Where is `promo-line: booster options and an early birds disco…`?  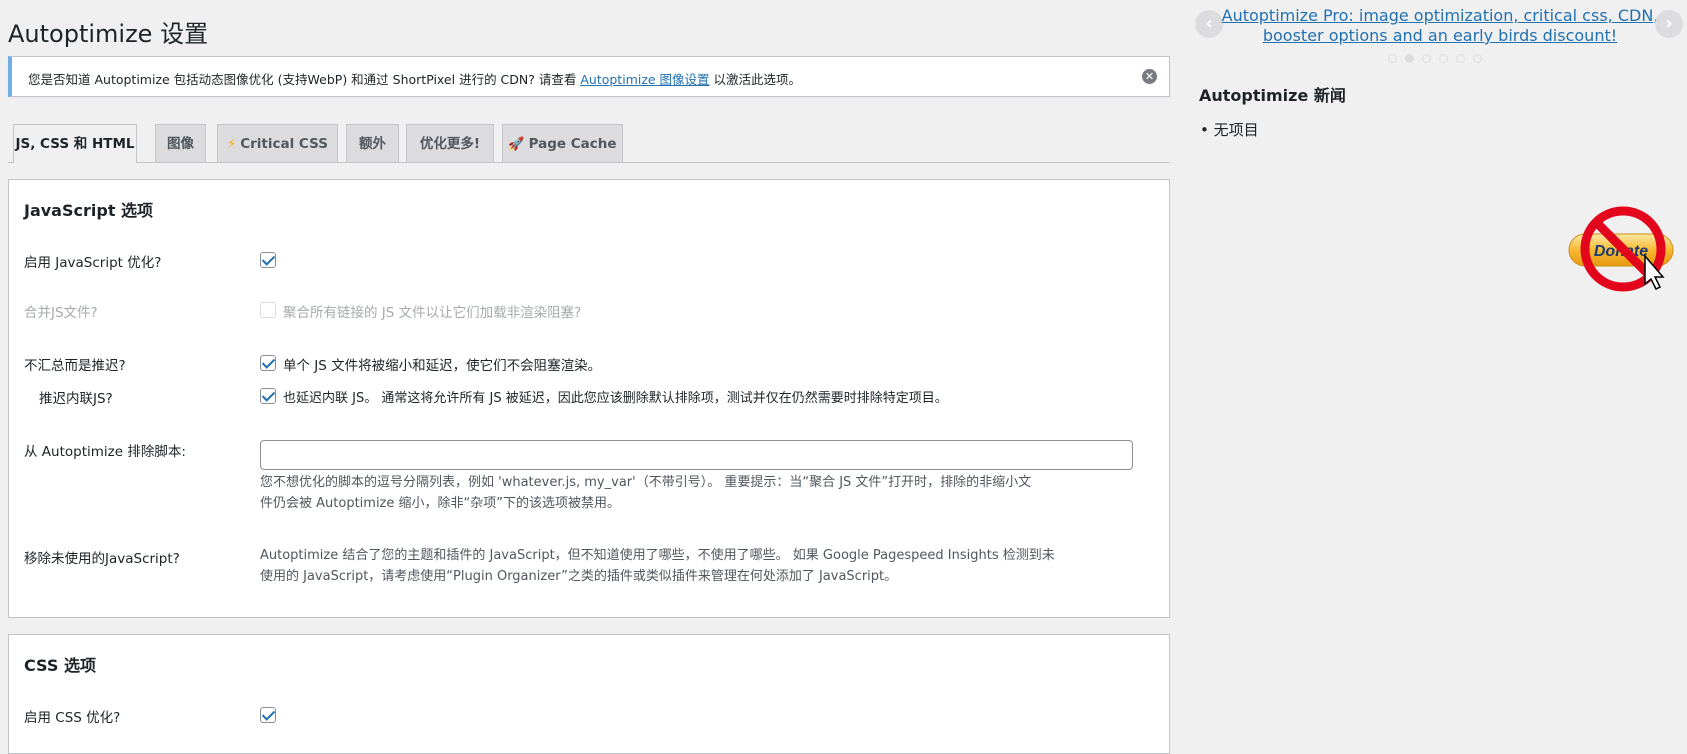 promo-line: booster options and an early birds disco… is located at coordinates (1440, 35).